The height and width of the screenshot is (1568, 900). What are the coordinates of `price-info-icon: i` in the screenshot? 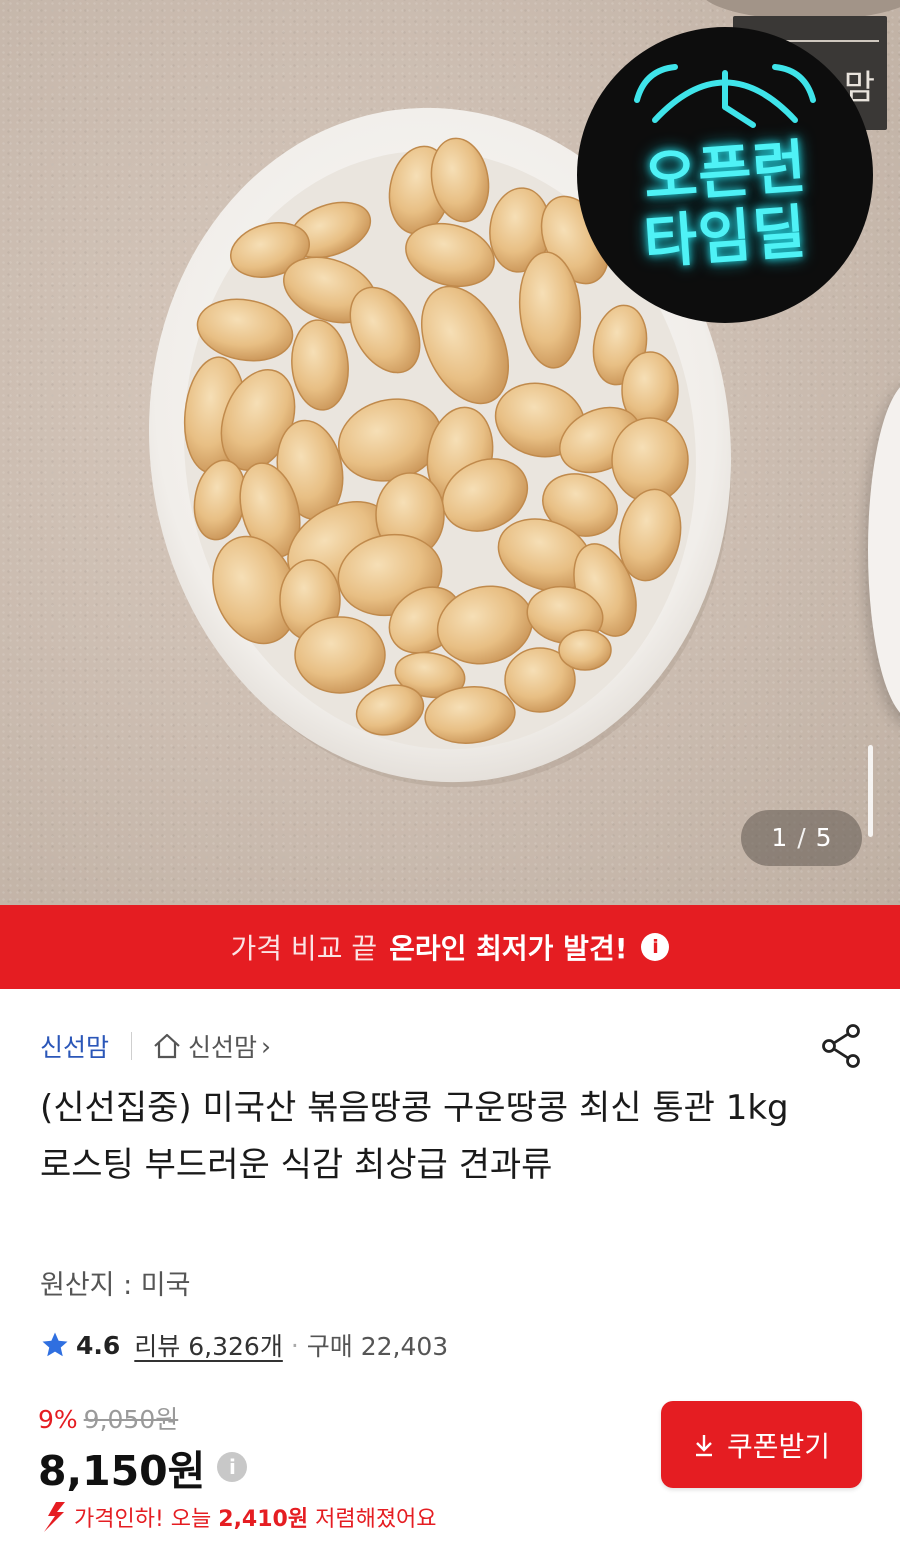 It's located at (232, 1467).